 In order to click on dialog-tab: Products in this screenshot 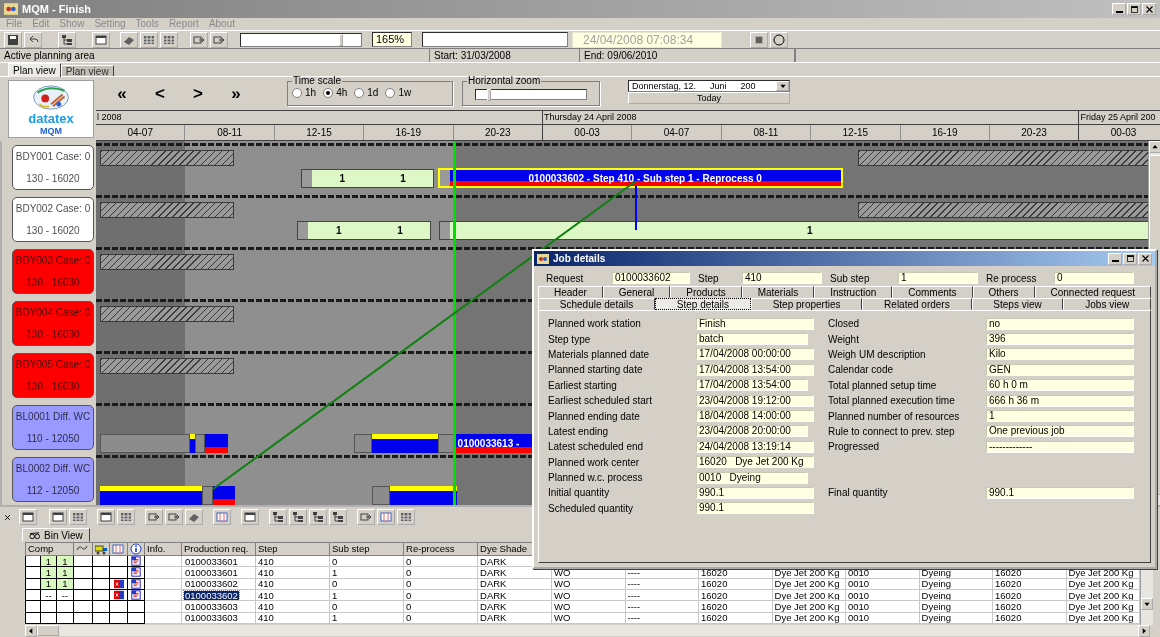, I will do `click(706, 292)`.